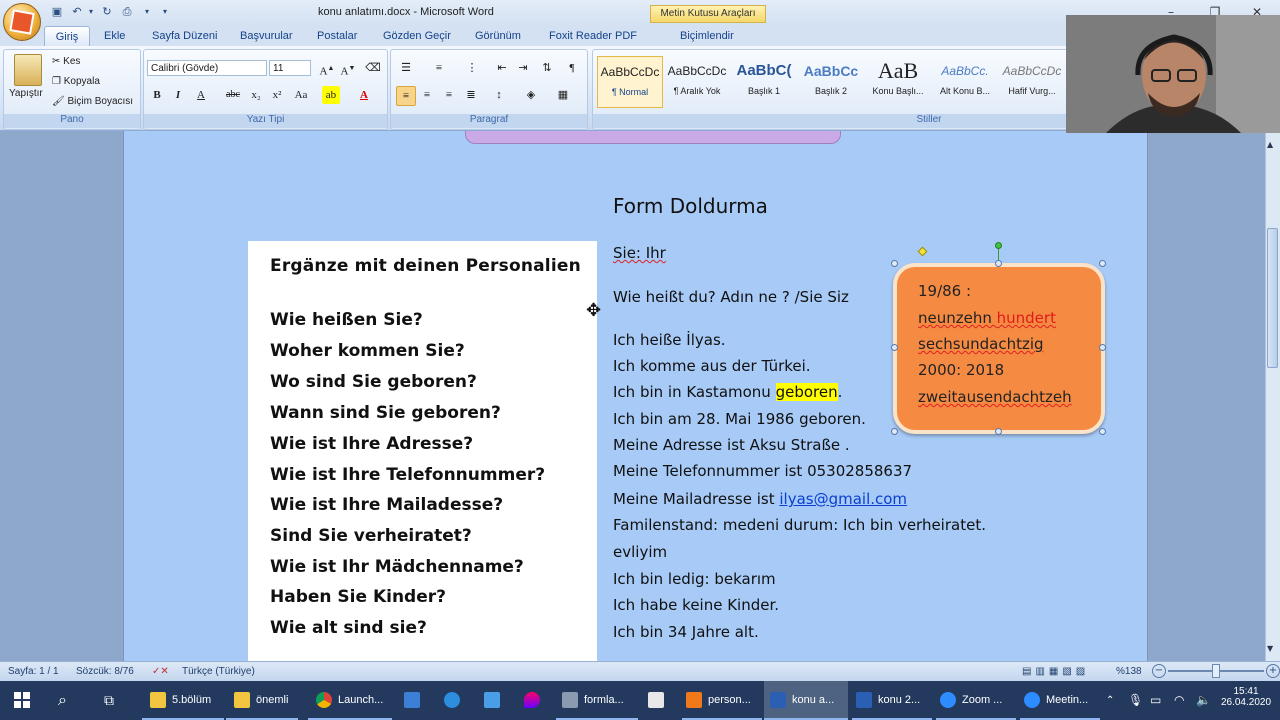 This screenshot has height=720, width=1280. I want to click on zoom-in-icon: +, so click(1273, 671).